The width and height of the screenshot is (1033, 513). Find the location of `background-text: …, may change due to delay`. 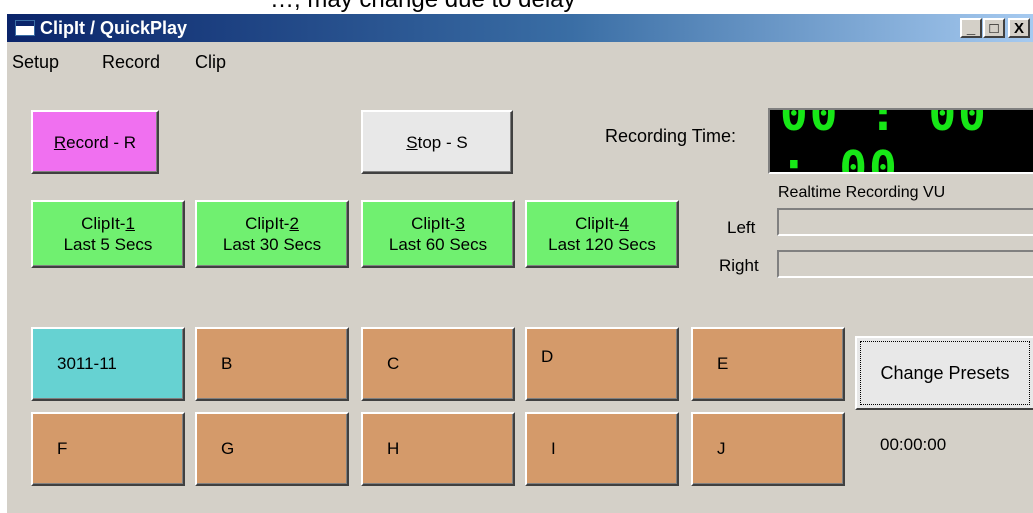

background-text: …, may change due to delay is located at coordinates (423, 7).